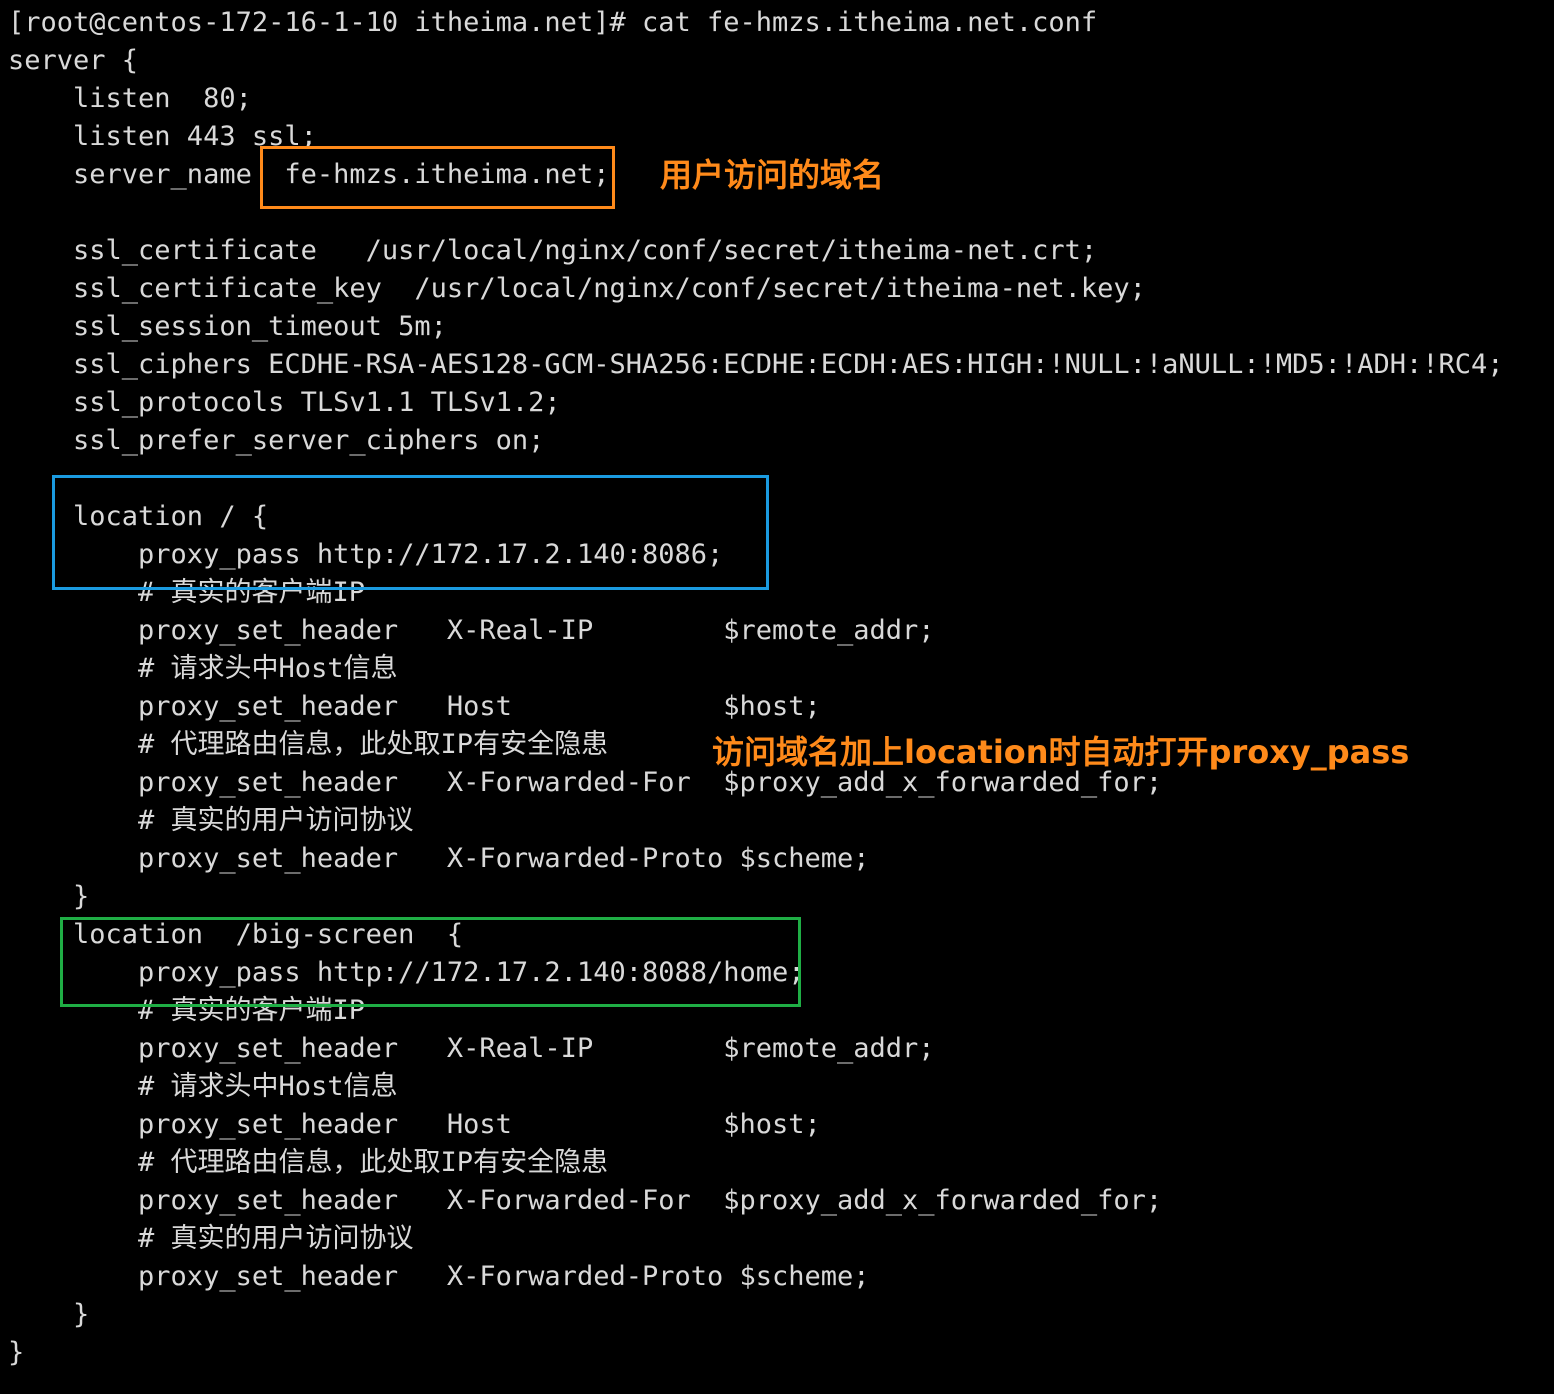  Describe the element at coordinates (772, 175) in the screenshot. I see `domain-annotation: 用户访问的域名` at that location.